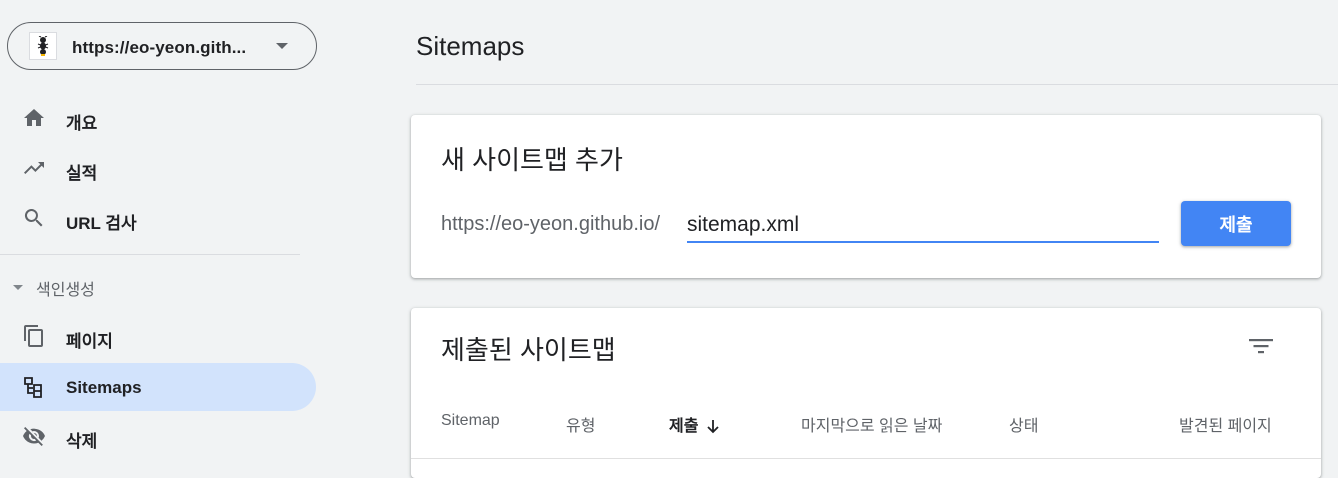  Describe the element at coordinates (33, 336) in the screenshot. I see `copy-icon` at that location.